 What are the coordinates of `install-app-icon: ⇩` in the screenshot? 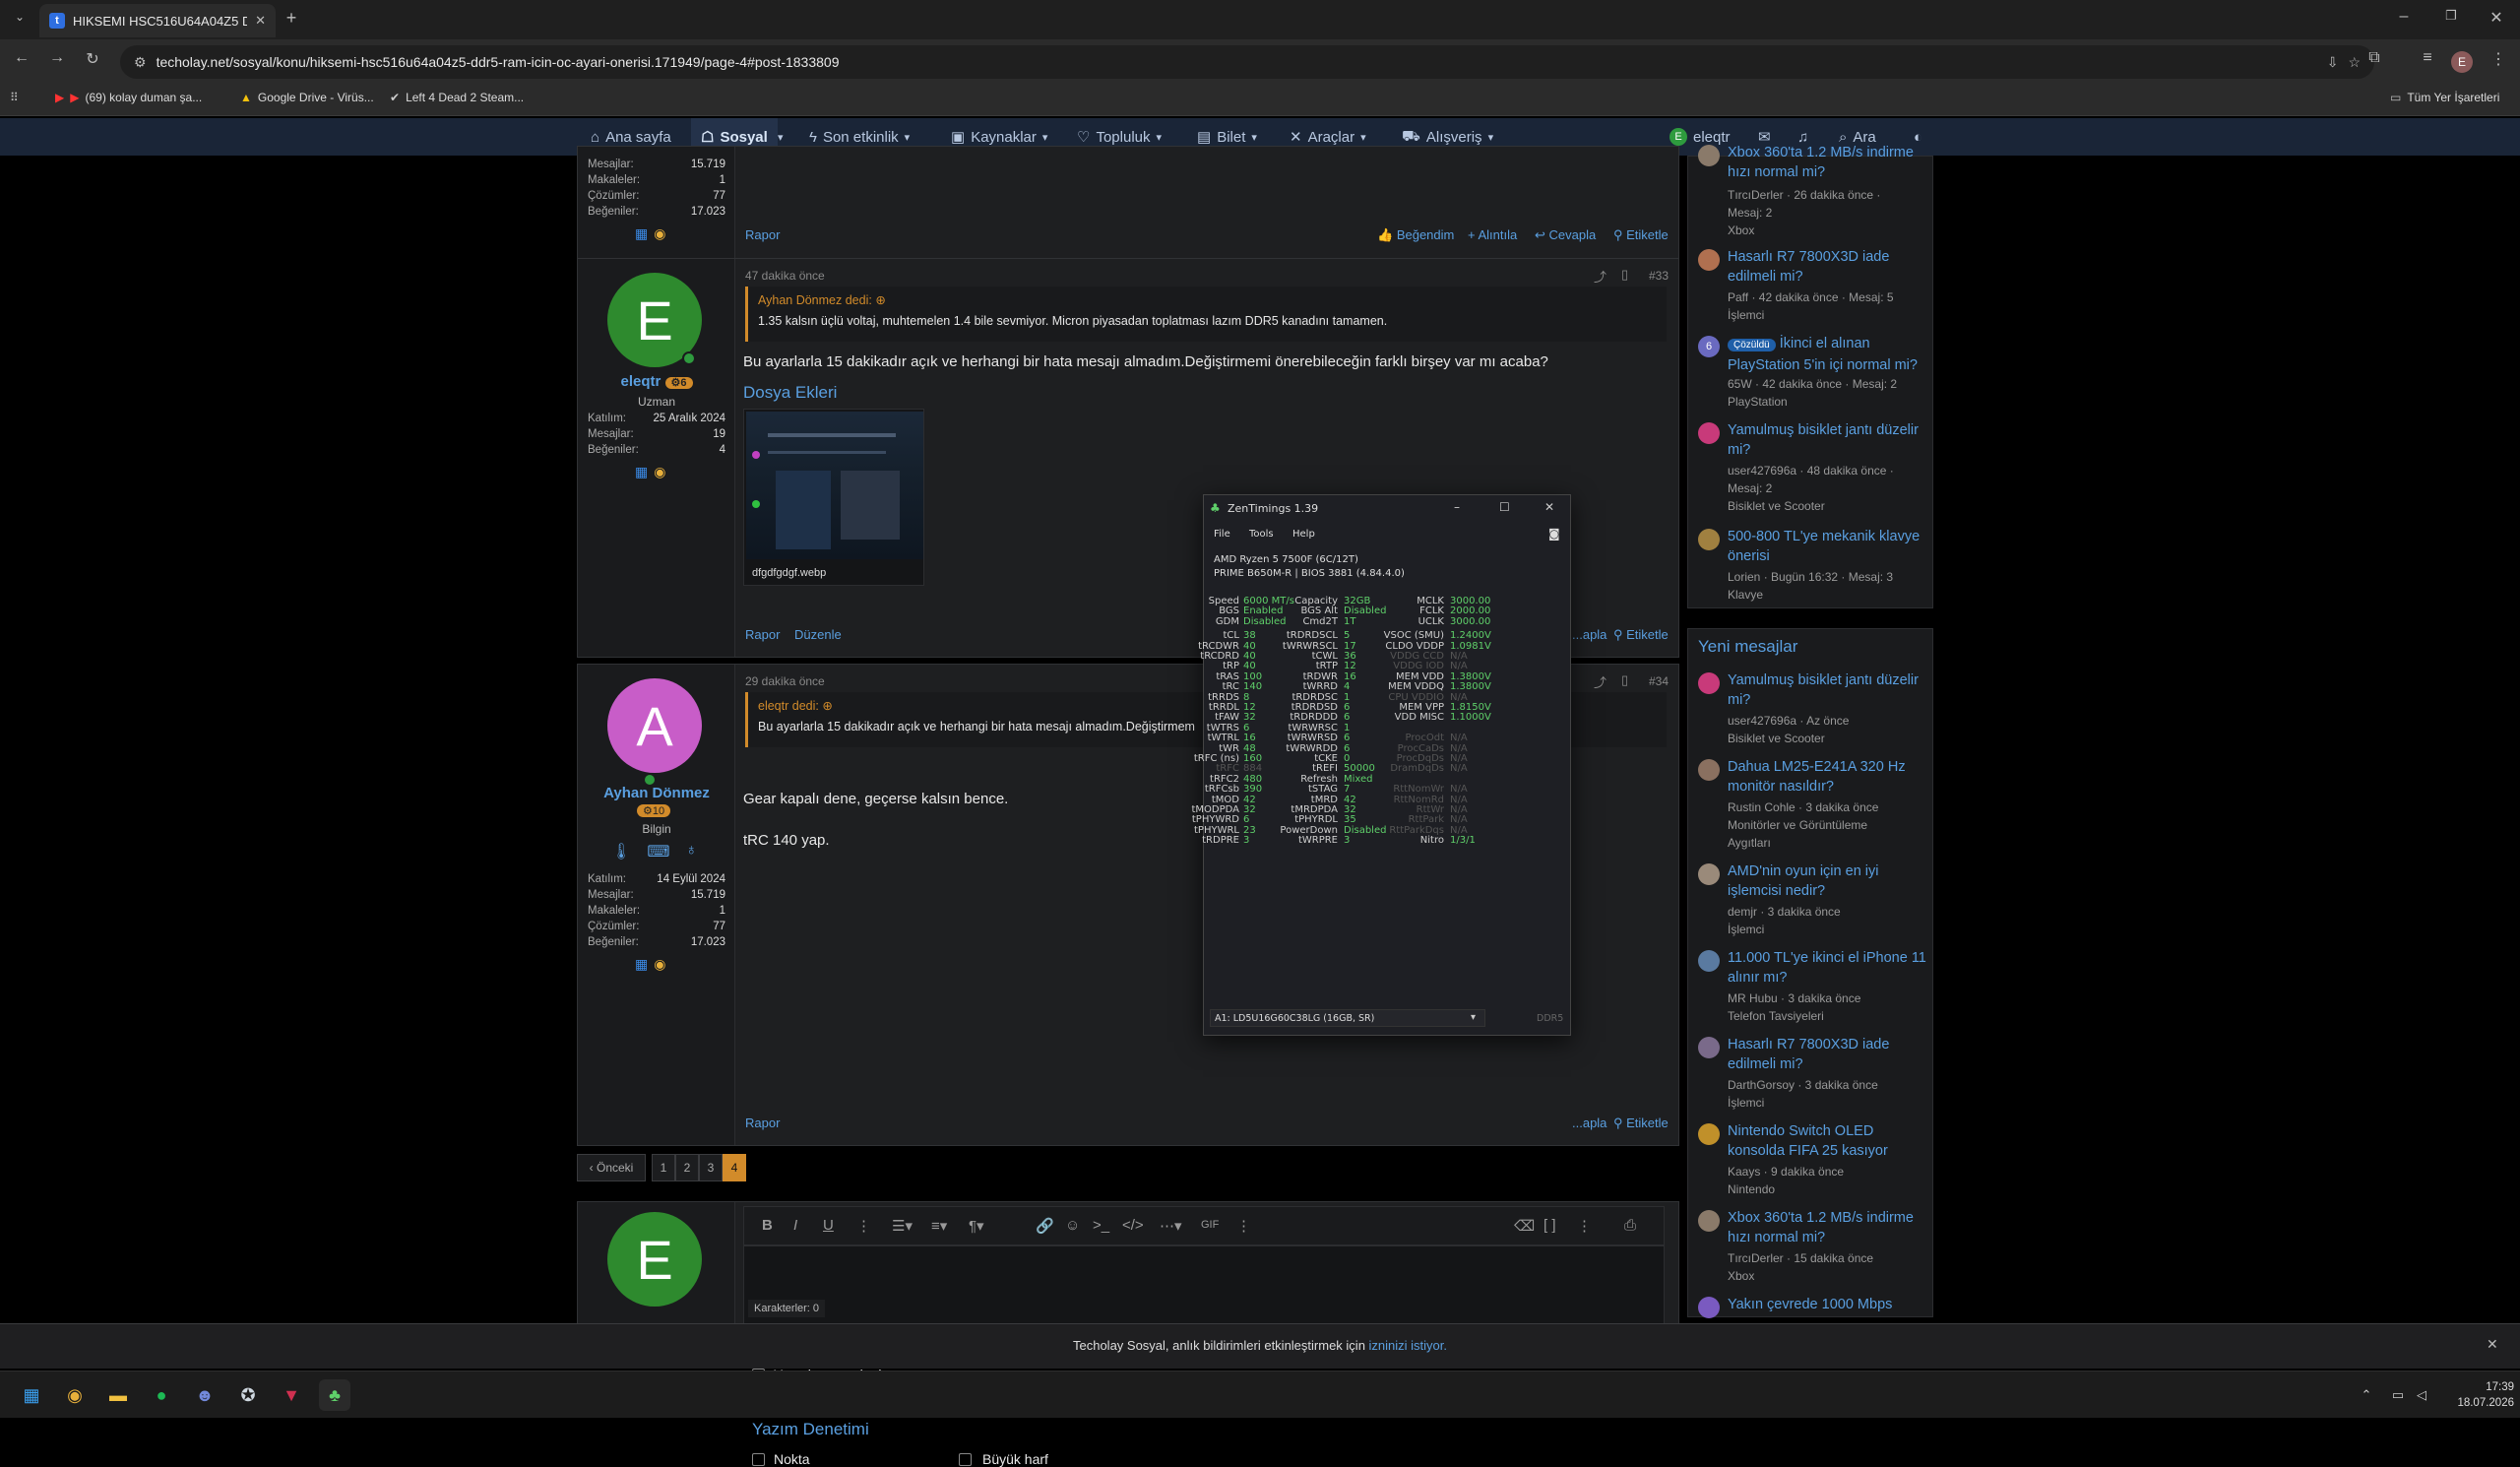 It's located at (2333, 62).